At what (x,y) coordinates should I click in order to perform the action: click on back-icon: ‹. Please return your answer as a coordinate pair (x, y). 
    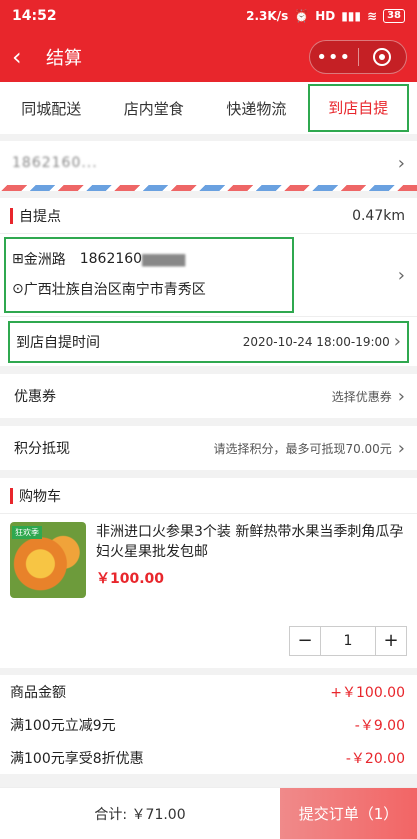
    Looking at the image, I should click on (27, 57).